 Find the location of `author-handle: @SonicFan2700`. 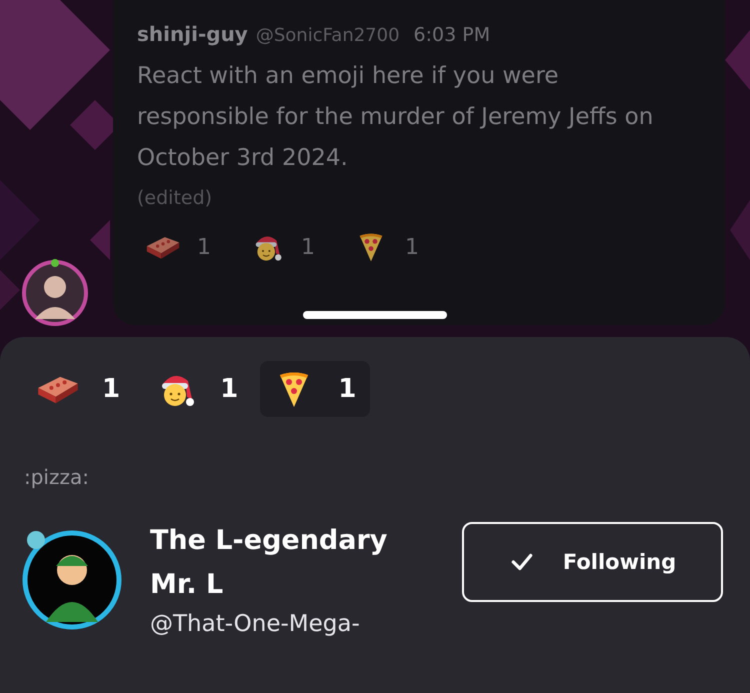

author-handle: @SonicFan2700 is located at coordinates (328, 35).